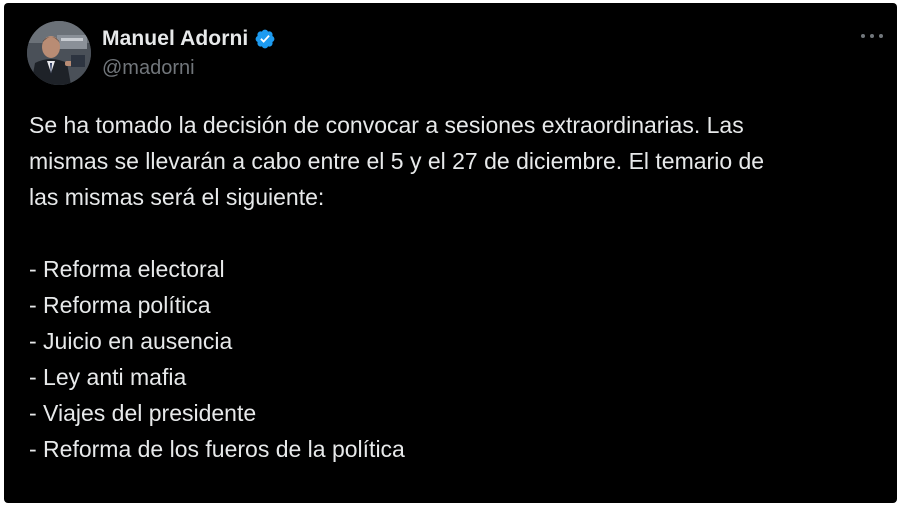 The image size is (900, 505). What do you see at coordinates (131, 341) in the screenshot?
I see `topic-item: - Juicio en ausencia` at bounding box center [131, 341].